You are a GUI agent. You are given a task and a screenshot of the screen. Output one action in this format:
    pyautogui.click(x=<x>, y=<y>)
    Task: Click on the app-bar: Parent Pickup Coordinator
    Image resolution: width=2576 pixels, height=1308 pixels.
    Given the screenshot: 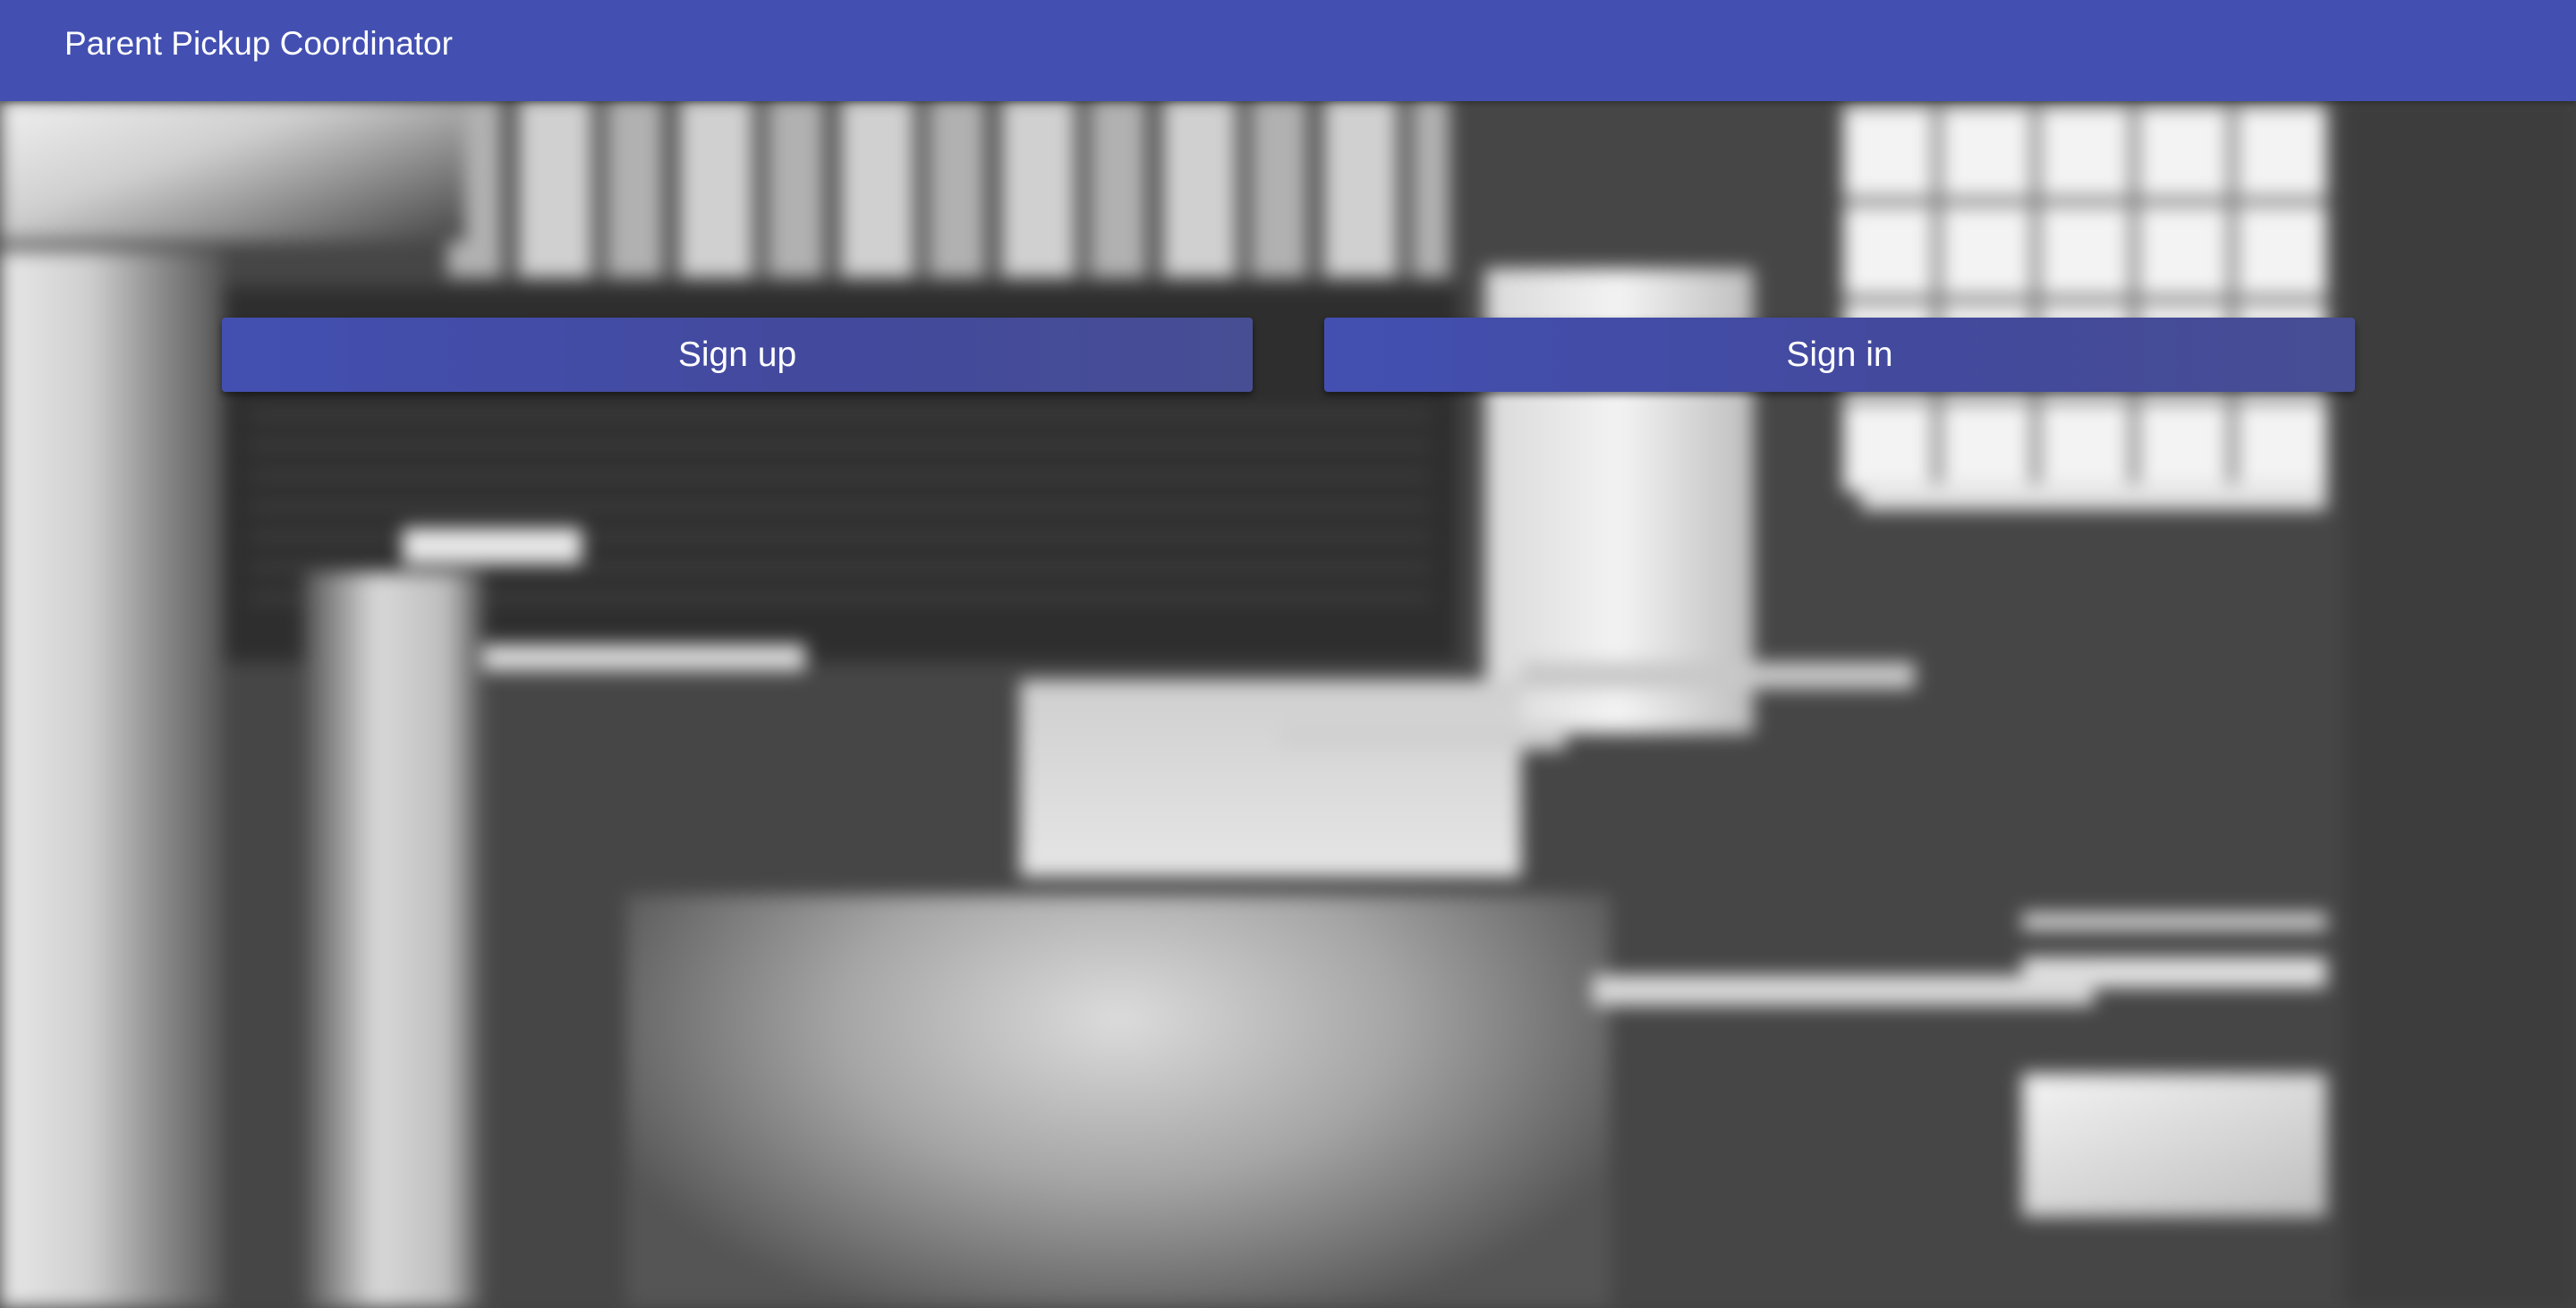 What is the action you would take?
    pyautogui.click(x=1288, y=50)
    